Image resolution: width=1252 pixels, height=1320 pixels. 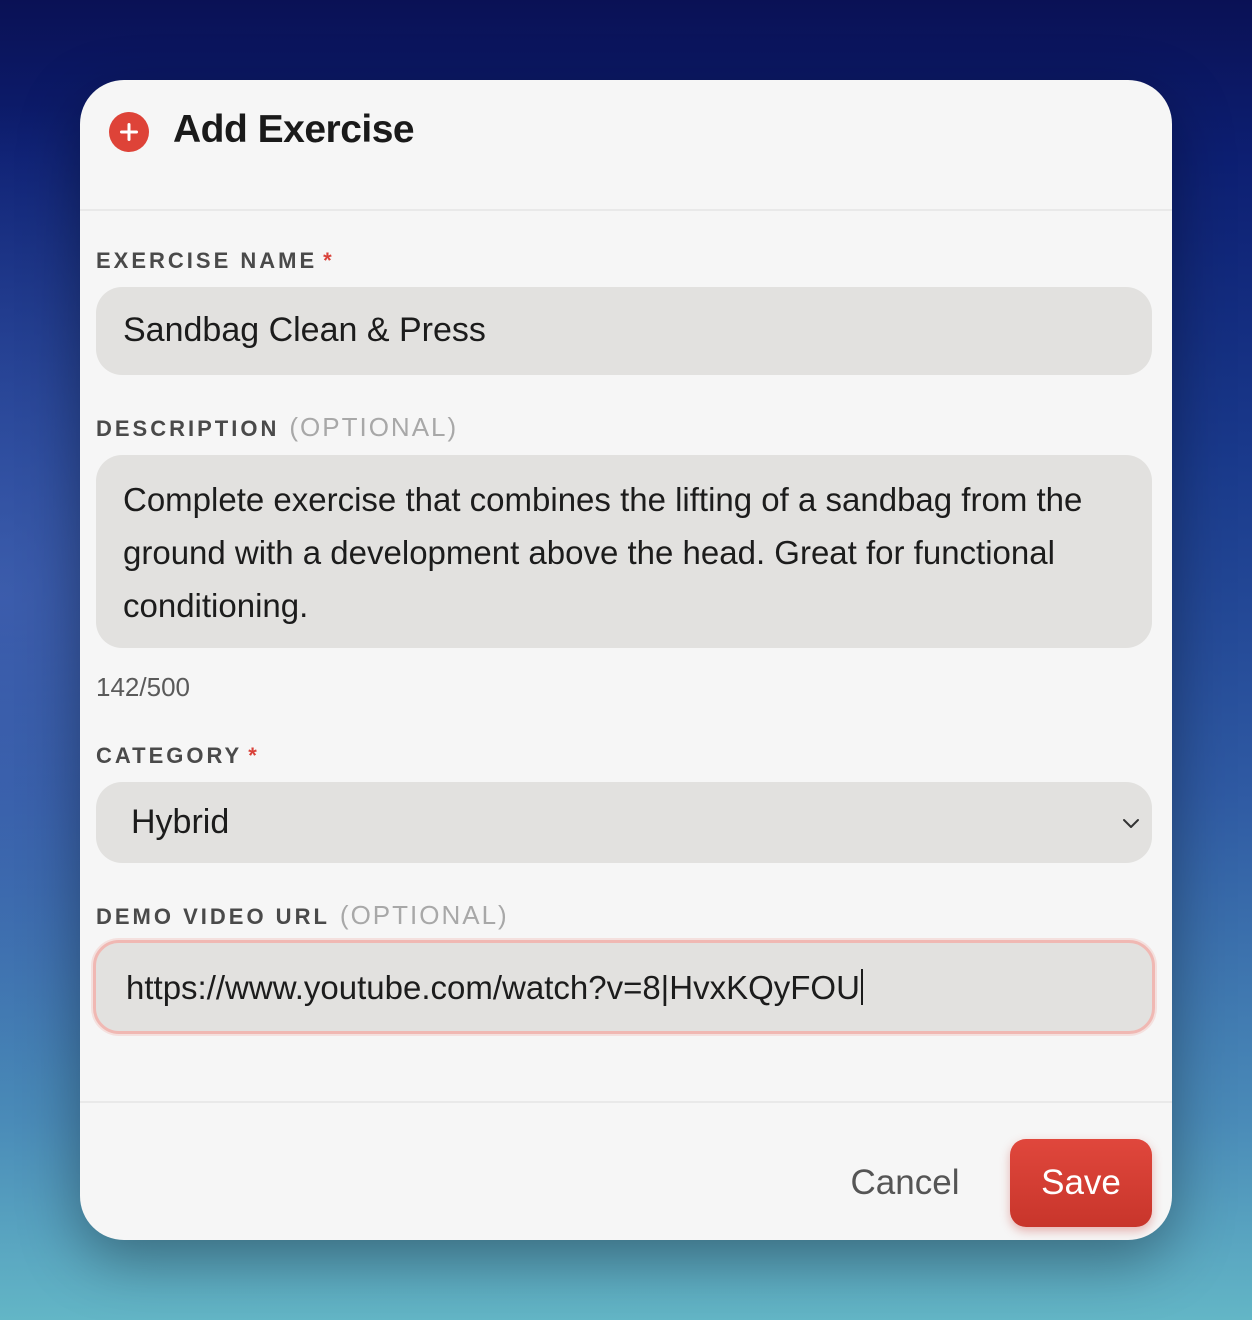 I want to click on category-selected-value: Hybrid, so click(x=180, y=822).